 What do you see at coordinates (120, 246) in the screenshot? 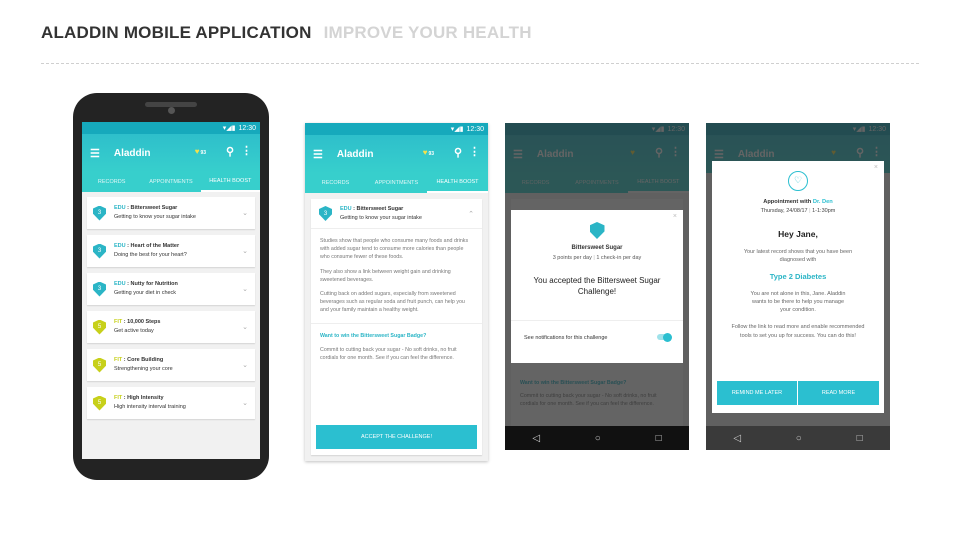
I see `card-category: EDU` at bounding box center [120, 246].